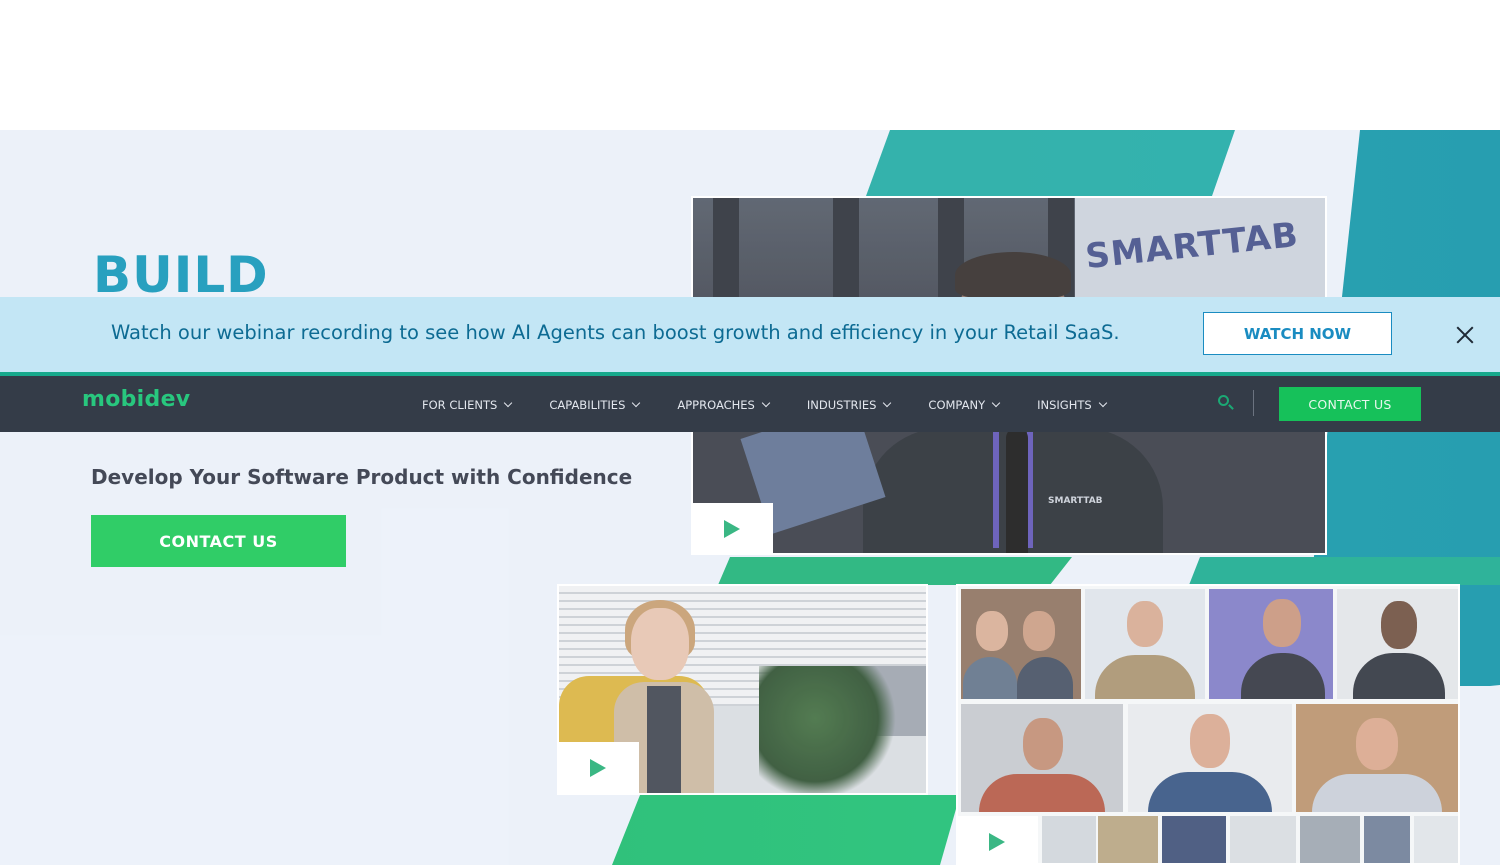 This screenshot has height=865, width=1500. Describe the element at coordinates (181, 275) in the screenshot. I see `hero-title: BUILD` at that location.